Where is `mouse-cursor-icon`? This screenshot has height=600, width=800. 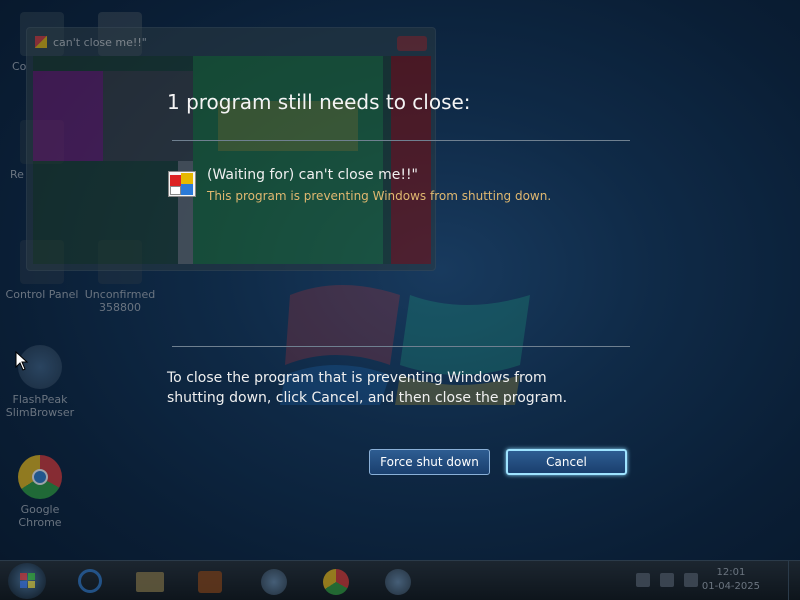 mouse-cursor-icon is located at coordinates (22, 361).